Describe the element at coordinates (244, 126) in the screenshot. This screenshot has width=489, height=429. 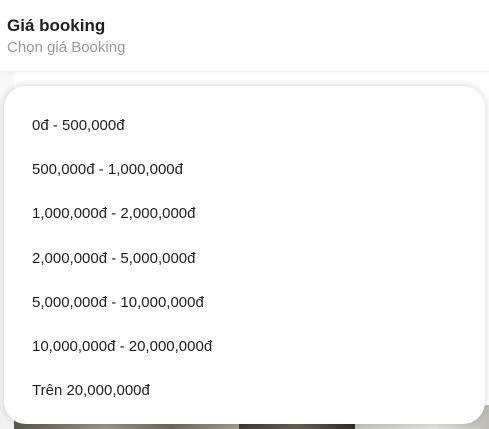
I see `price-option: 0đ - 500,000đ` at that location.